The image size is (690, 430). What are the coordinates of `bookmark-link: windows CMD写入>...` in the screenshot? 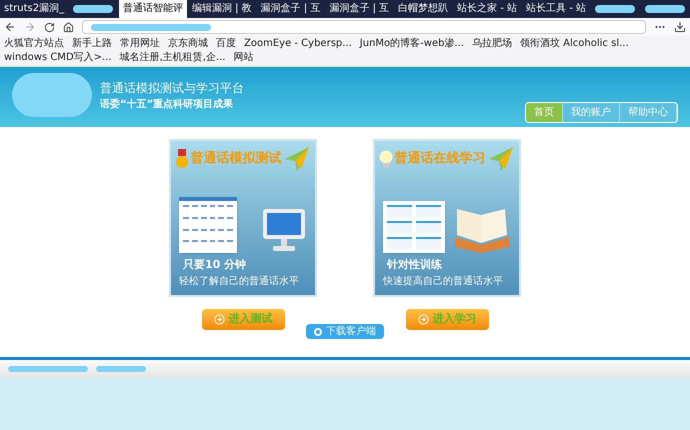 It's located at (58, 58).